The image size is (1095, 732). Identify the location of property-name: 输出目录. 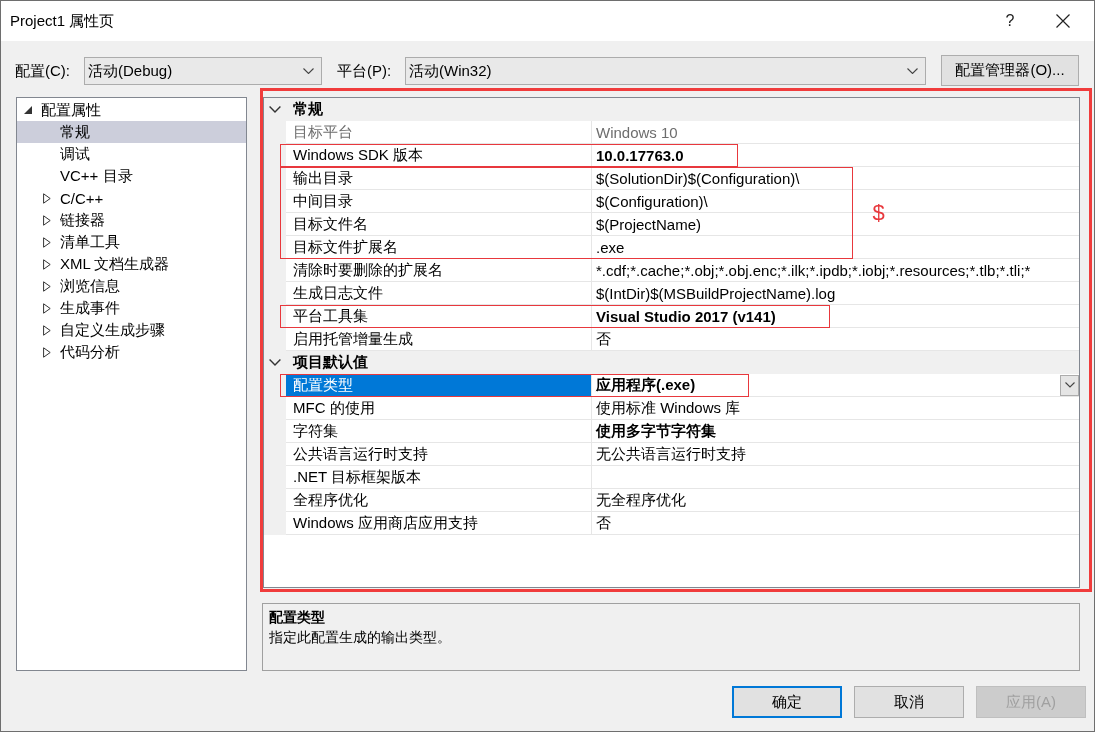
(439, 178).